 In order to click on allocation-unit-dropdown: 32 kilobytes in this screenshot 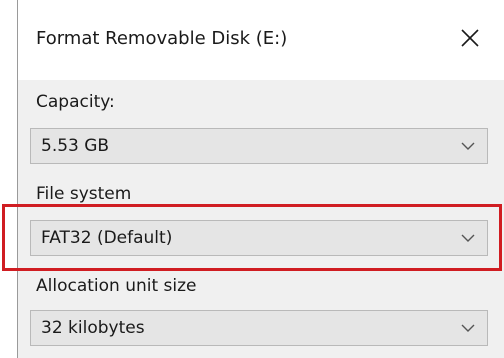, I will do `click(259, 328)`.